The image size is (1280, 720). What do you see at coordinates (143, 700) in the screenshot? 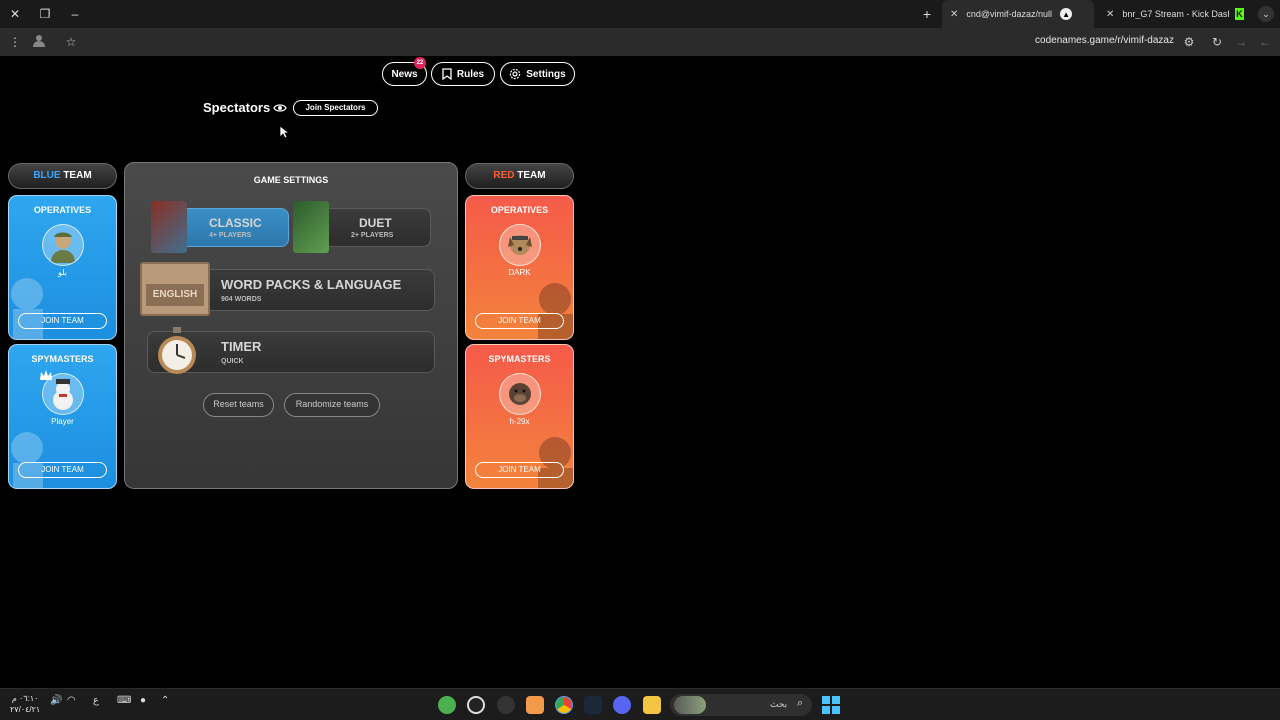
I see `microphone-icon: ●` at bounding box center [143, 700].